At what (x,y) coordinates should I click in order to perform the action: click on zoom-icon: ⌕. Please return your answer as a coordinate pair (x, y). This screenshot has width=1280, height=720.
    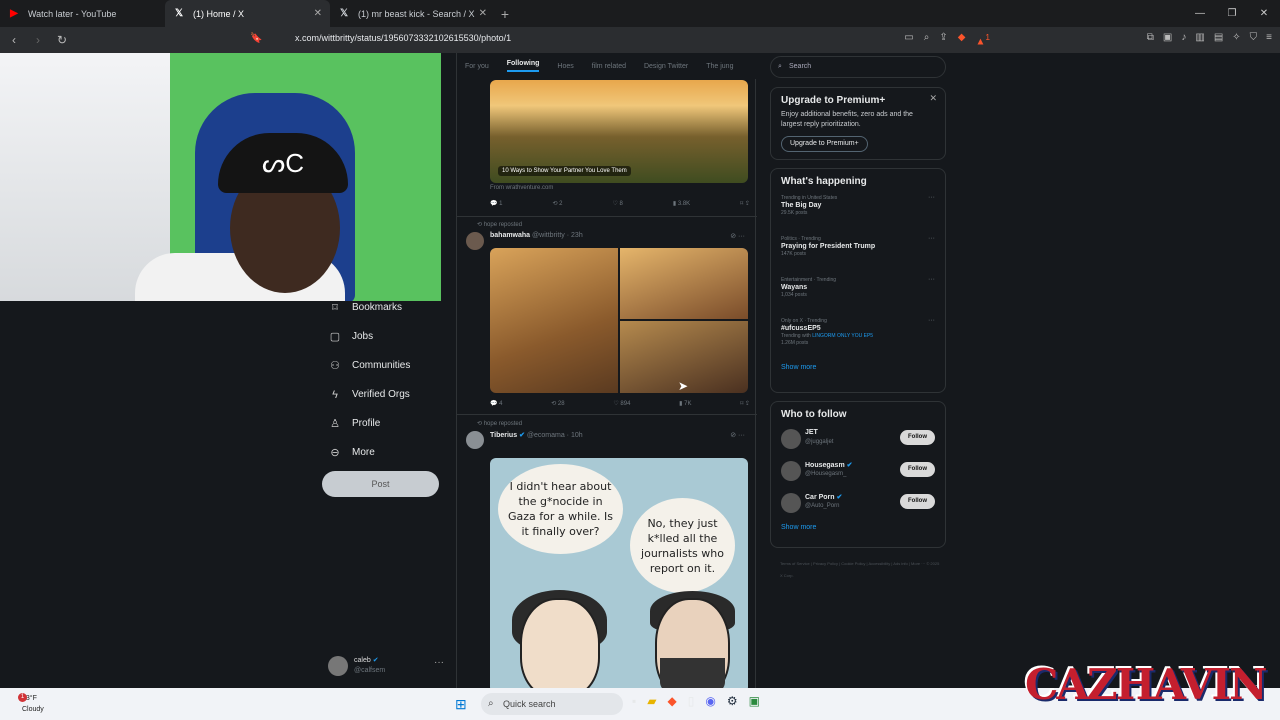
    Looking at the image, I should click on (927, 39).